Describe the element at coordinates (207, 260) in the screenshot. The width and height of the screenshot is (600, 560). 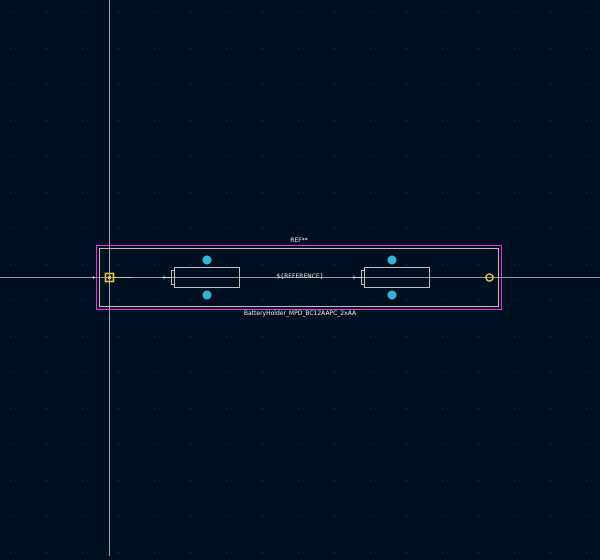
I see `mounting-hole-top-left` at that location.